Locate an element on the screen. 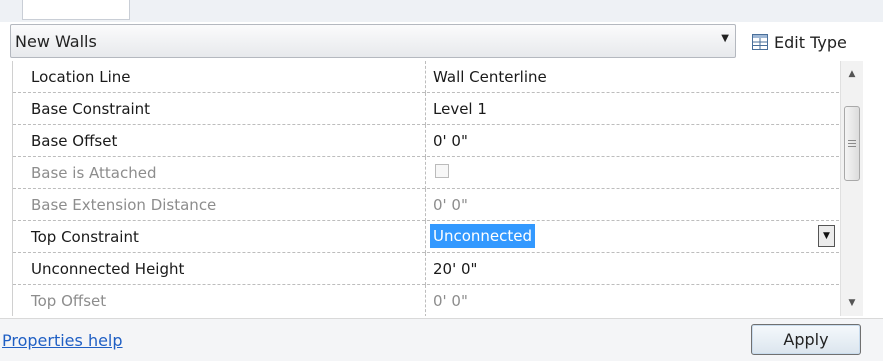 The width and height of the screenshot is (883, 361). property-row-unconnected-height: Unconnected Height 20' 0" is located at coordinates (426, 269).